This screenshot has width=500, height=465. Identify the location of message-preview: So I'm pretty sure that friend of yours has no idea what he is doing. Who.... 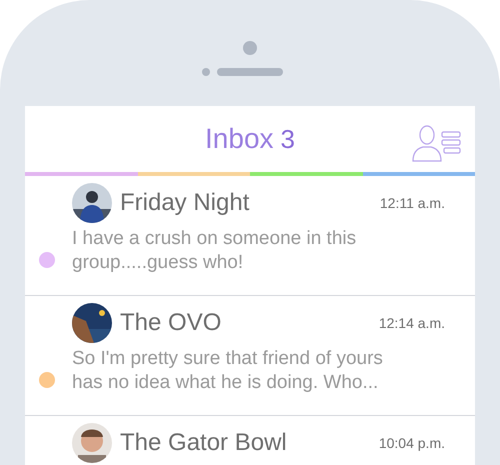
(228, 371).